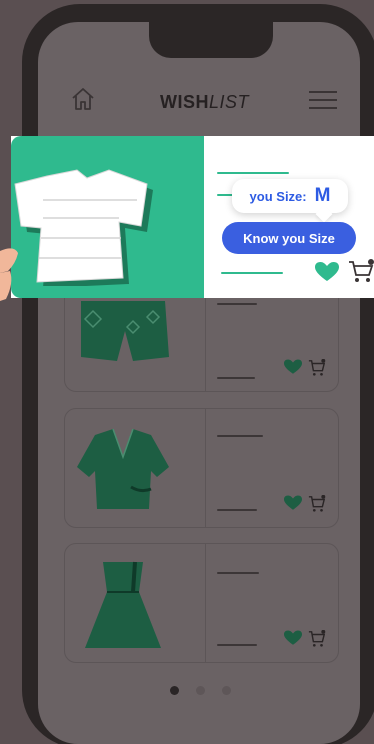  I want to click on know-your-size-button: Know you Size, so click(289, 238).